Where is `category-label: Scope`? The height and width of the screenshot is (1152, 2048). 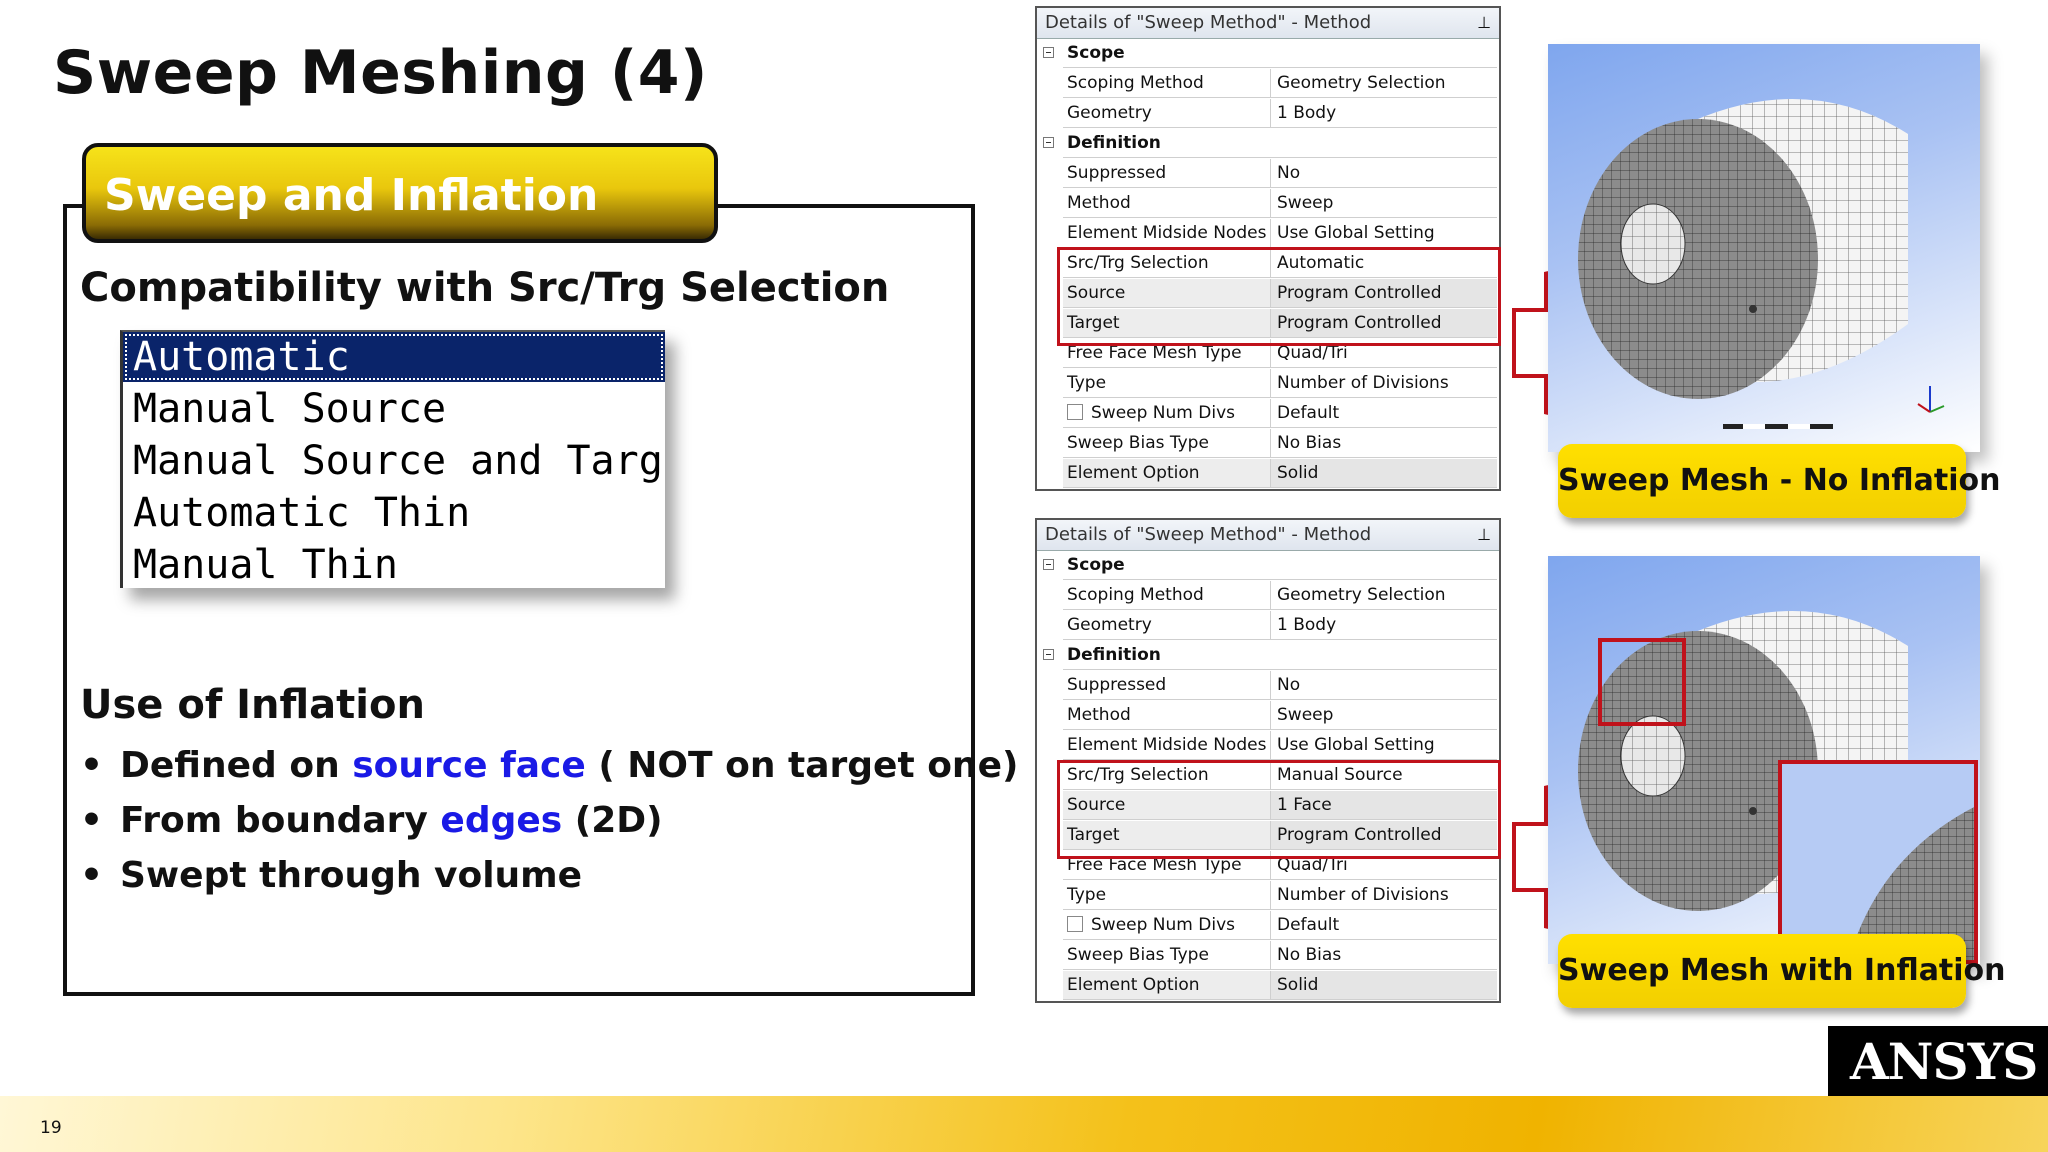 category-label: Scope is located at coordinates (1280, 565).